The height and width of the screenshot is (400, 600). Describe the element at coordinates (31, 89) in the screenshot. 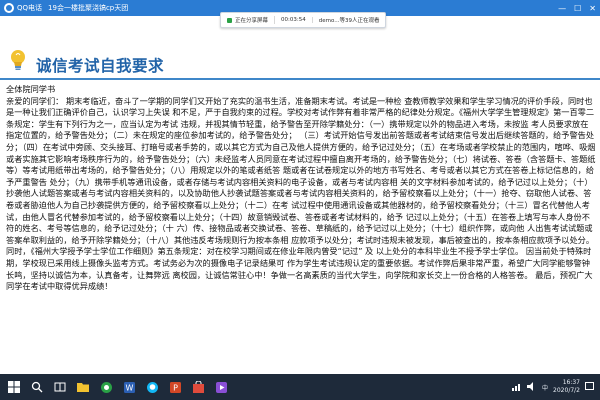

I see `salutation: 全体院同学书` at that location.